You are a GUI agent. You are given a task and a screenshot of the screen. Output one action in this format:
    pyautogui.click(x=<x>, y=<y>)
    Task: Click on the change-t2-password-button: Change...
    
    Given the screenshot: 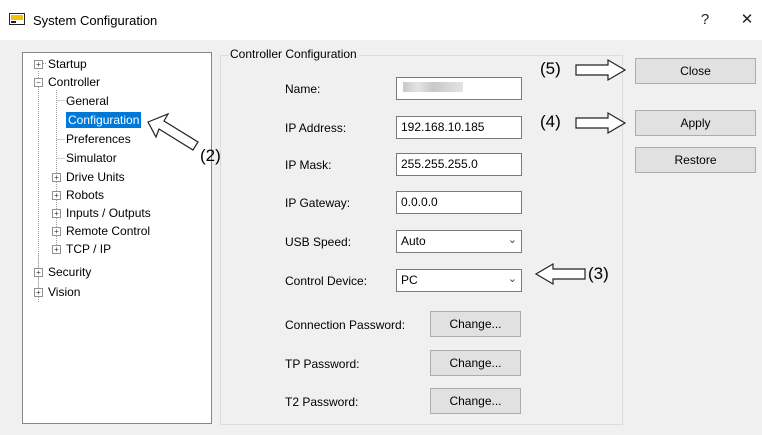 What is the action you would take?
    pyautogui.click(x=475, y=401)
    